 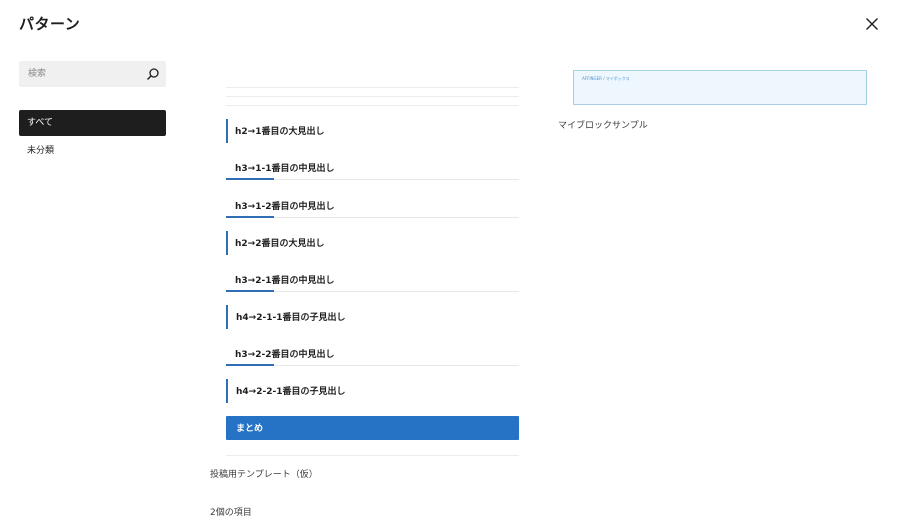 What do you see at coordinates (372, 280) in the screenshot?
I see `heading-h3: h3→2-1番目の中見出し` at bounding box center [372, 280].